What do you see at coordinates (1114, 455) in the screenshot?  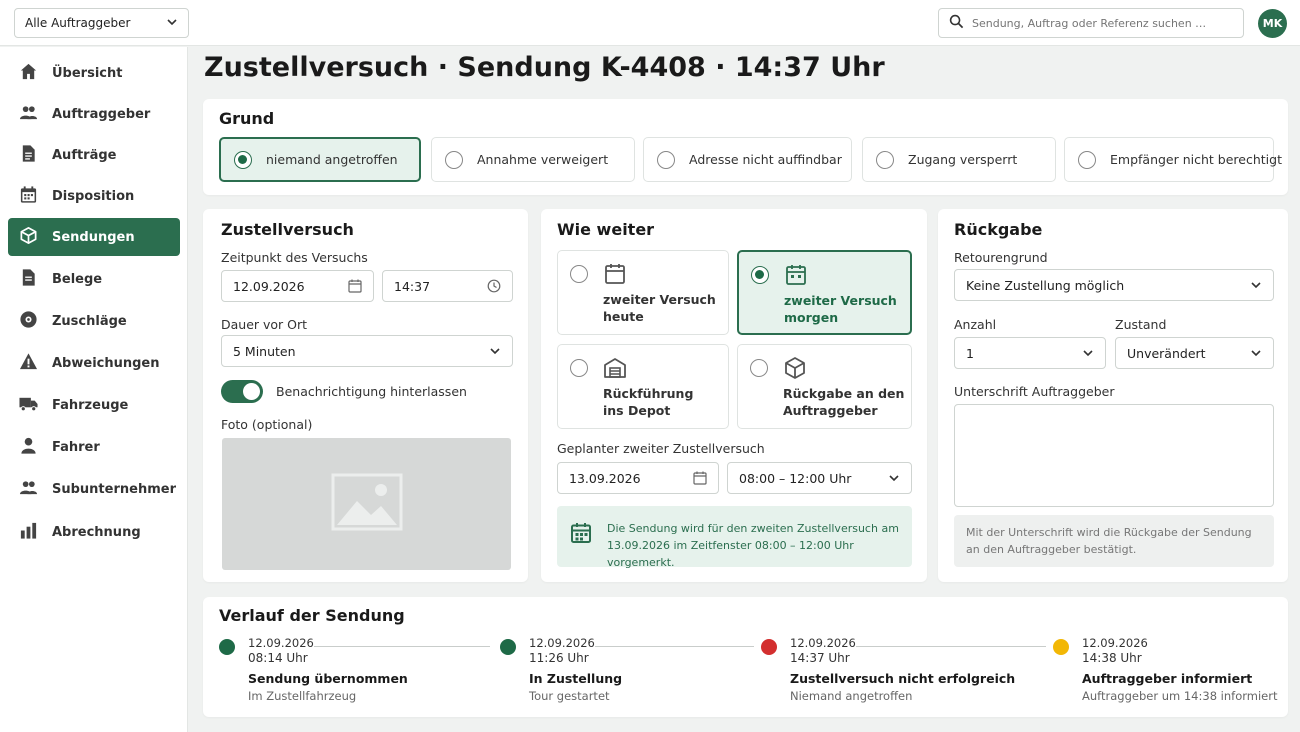 I see `signature-pad` at bounding box center [1114, 455].